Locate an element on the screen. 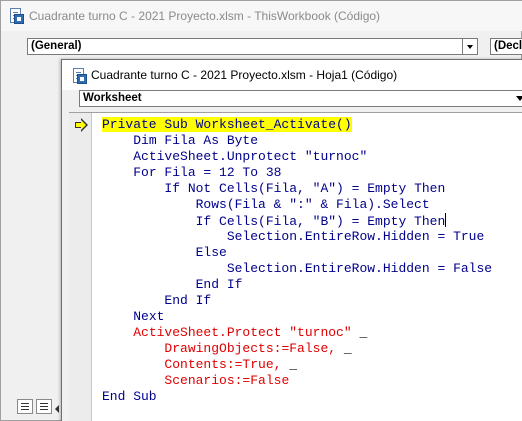 The width and height of the screenshot is (522, 421). code-line: ActiveSheet.Unprotect "turnoc" is located at coordinates (234, 157).